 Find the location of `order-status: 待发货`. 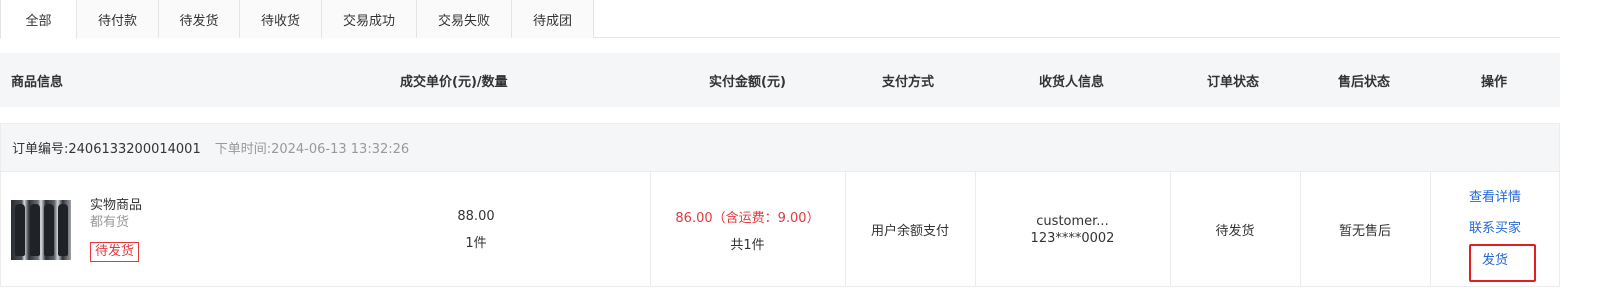

order-status: 待发货 is located at coordinates (1235, 231).